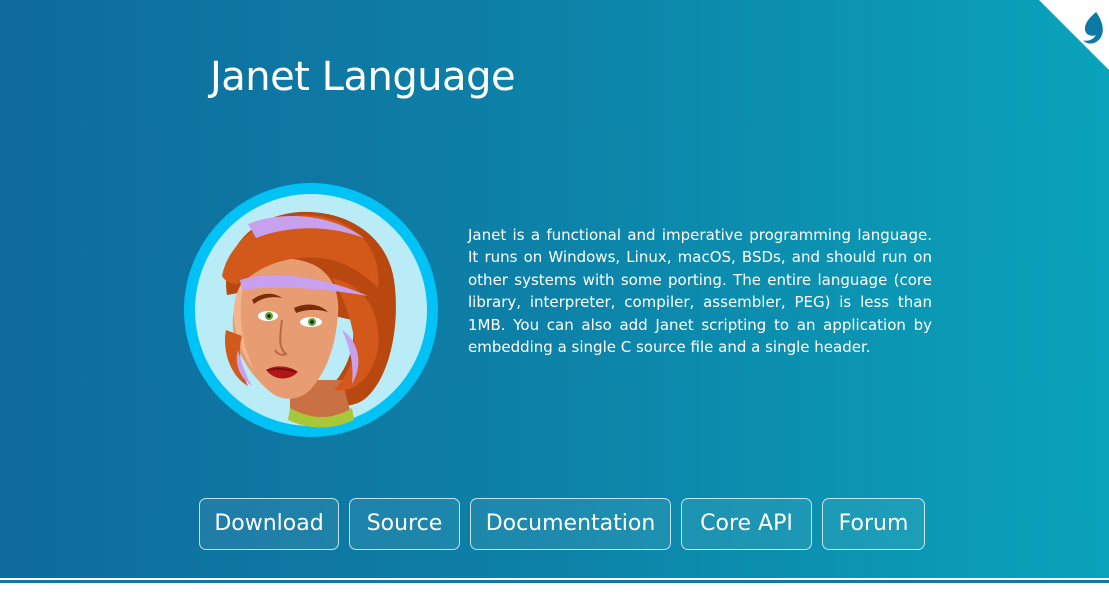 This screenshot has height=600, width=1109. Describe the element at coordinates (873, 524) in the screenshot. I see `forum-button: Forum` at that location.